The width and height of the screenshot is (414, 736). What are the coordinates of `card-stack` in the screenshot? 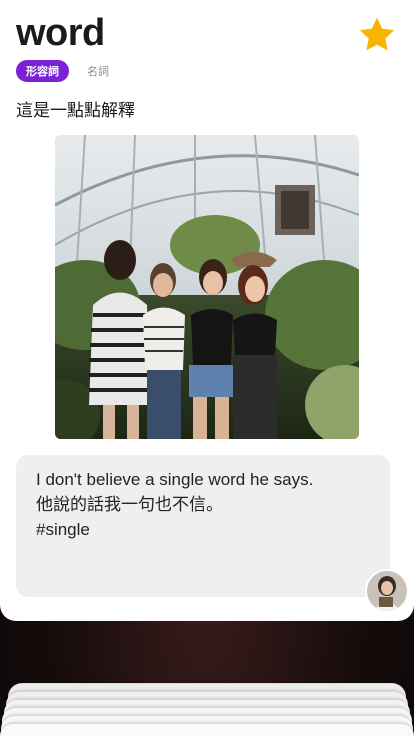 It's located at (207, 709).